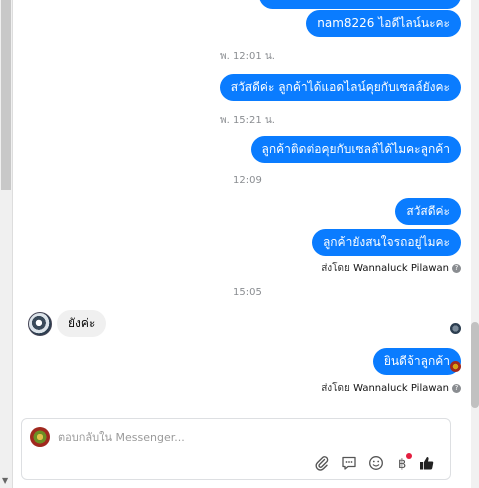 This screenshot has height=488, width=479. I want to click on emoji-icon, so click(377, 464).